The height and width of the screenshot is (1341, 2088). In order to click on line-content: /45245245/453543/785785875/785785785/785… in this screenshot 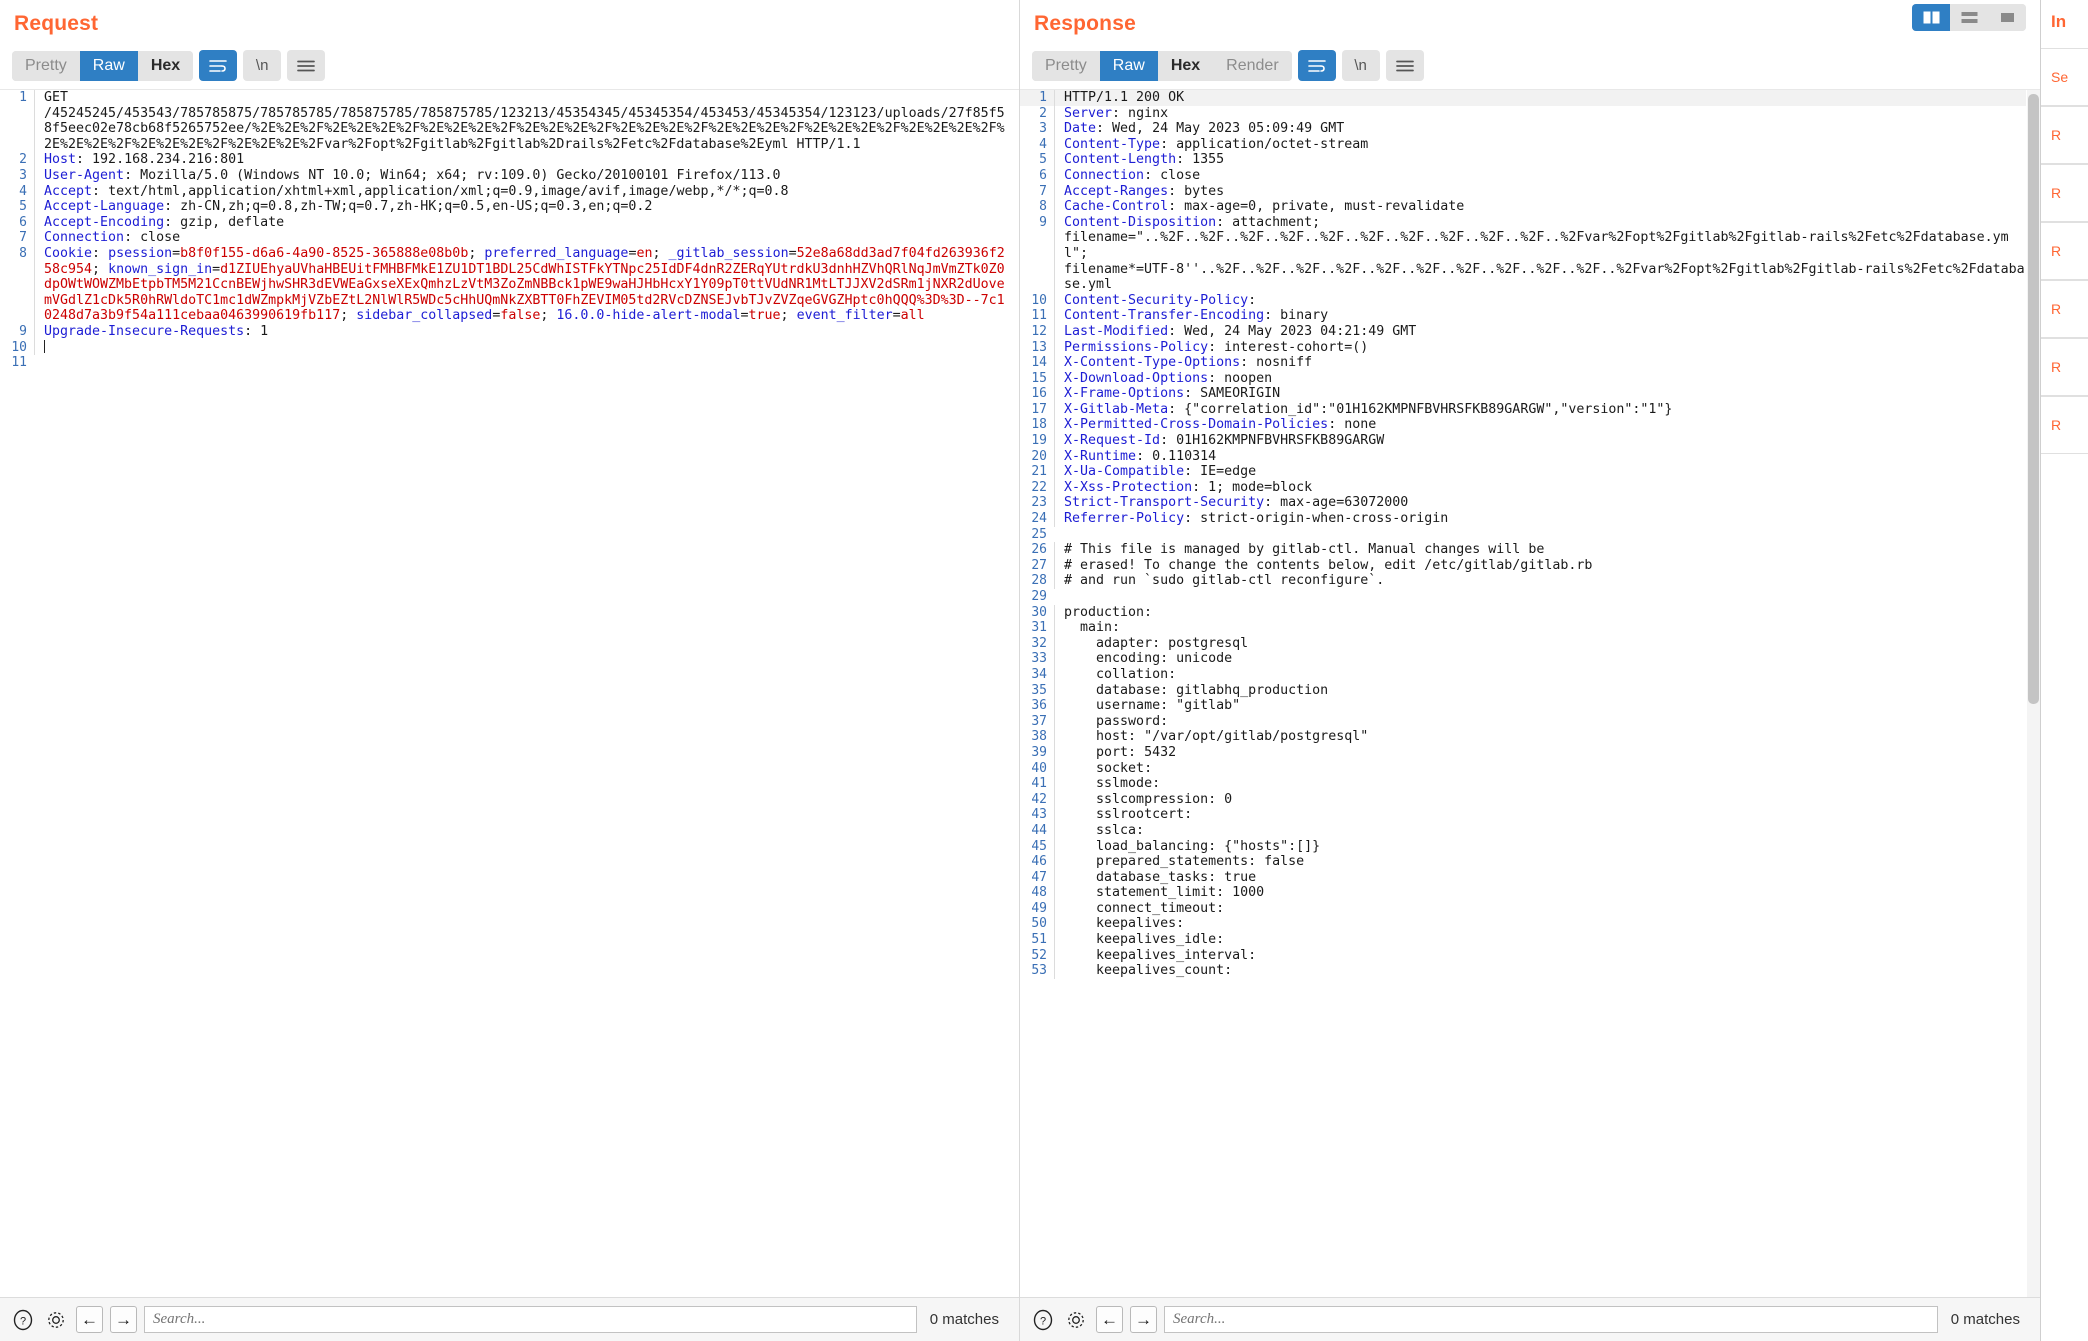, I will do `click(519, 129)`.